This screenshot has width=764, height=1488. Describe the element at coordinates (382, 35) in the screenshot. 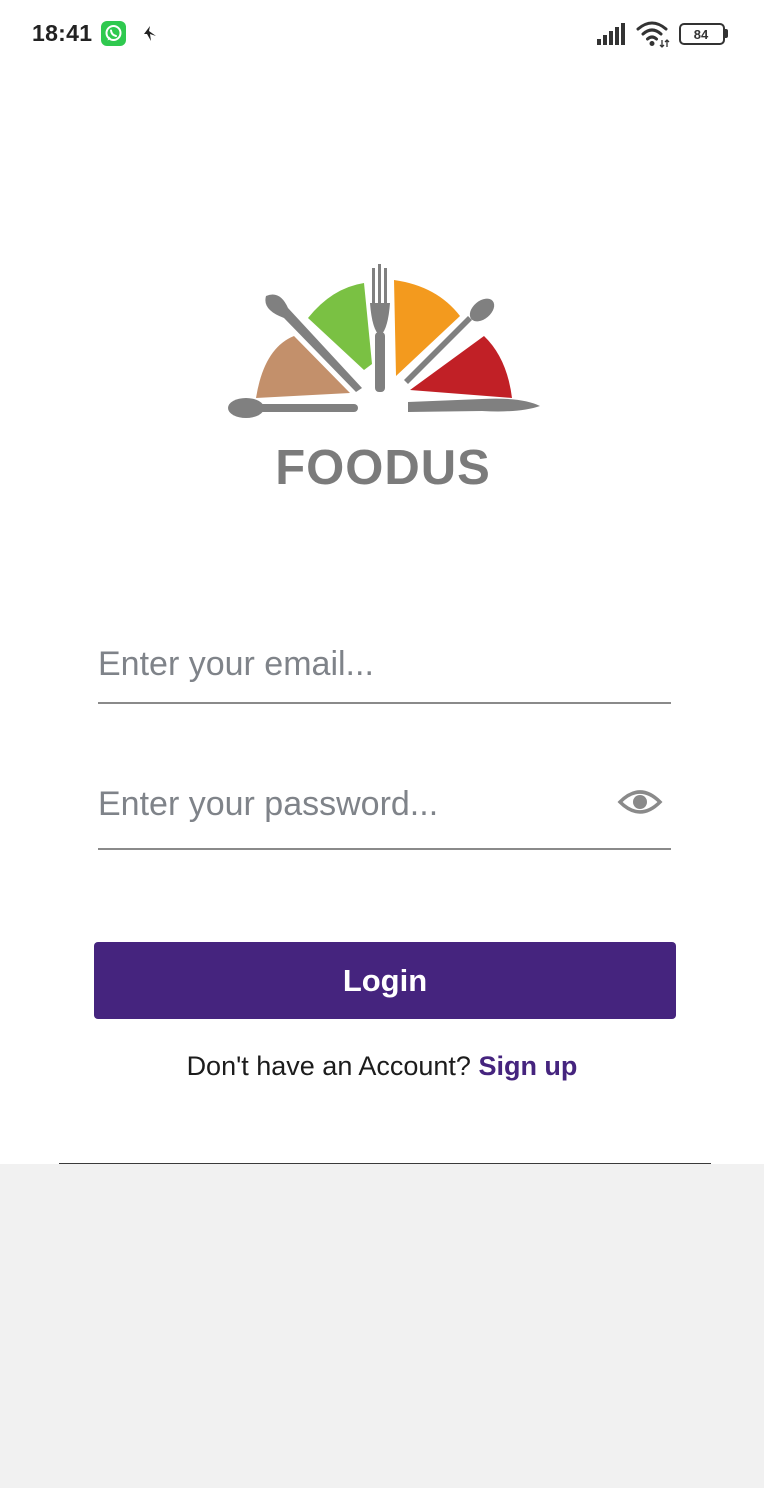

I see `status-bar: 18:41 84` at that location.